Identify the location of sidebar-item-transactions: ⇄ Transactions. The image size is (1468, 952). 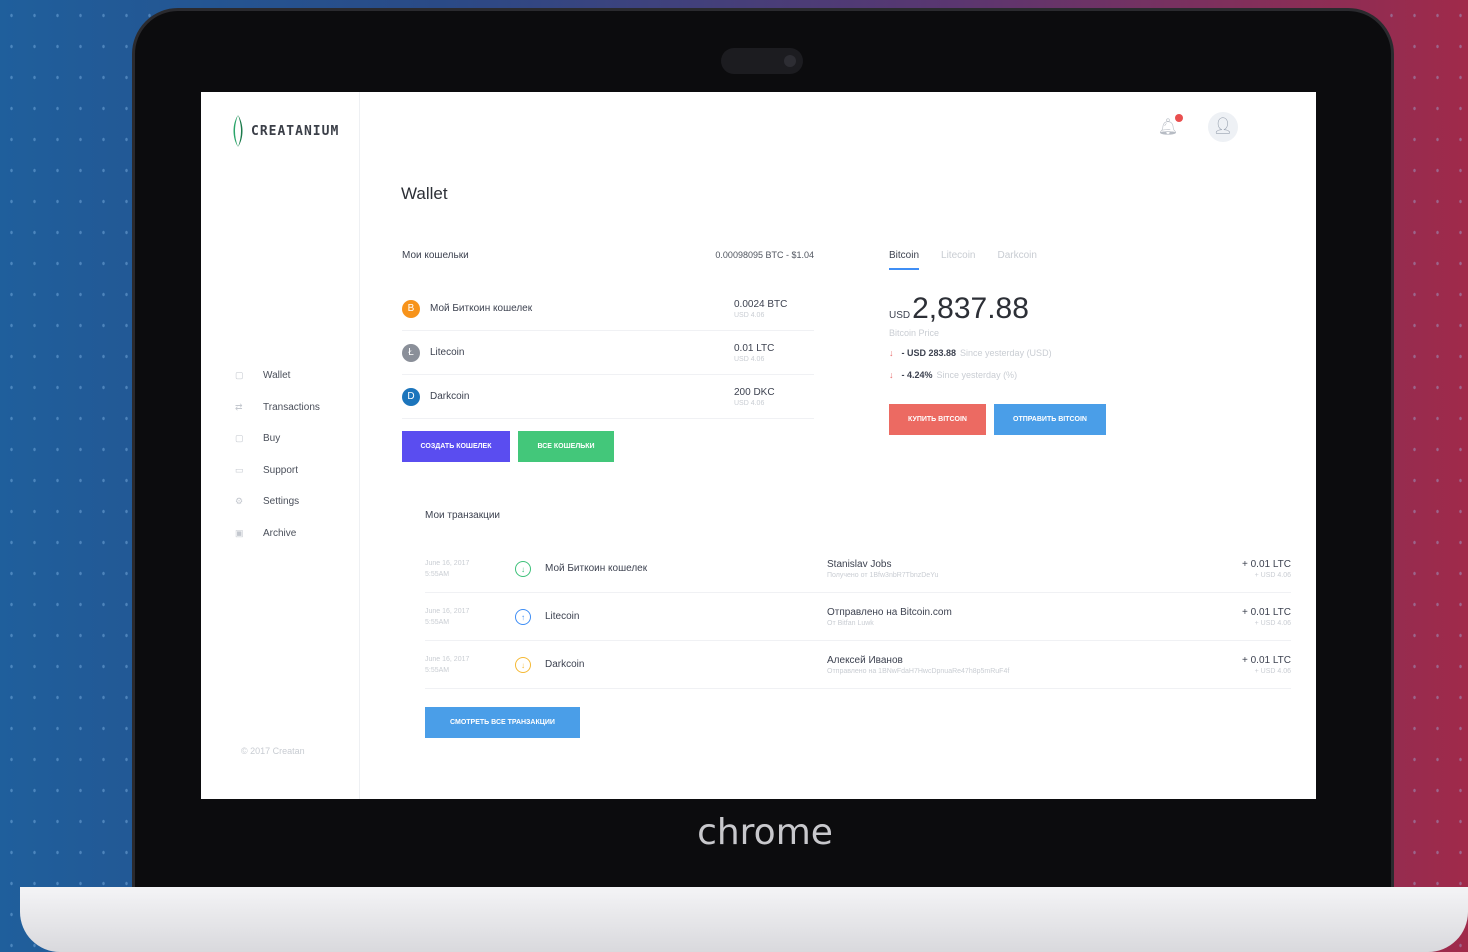
(277, 408).